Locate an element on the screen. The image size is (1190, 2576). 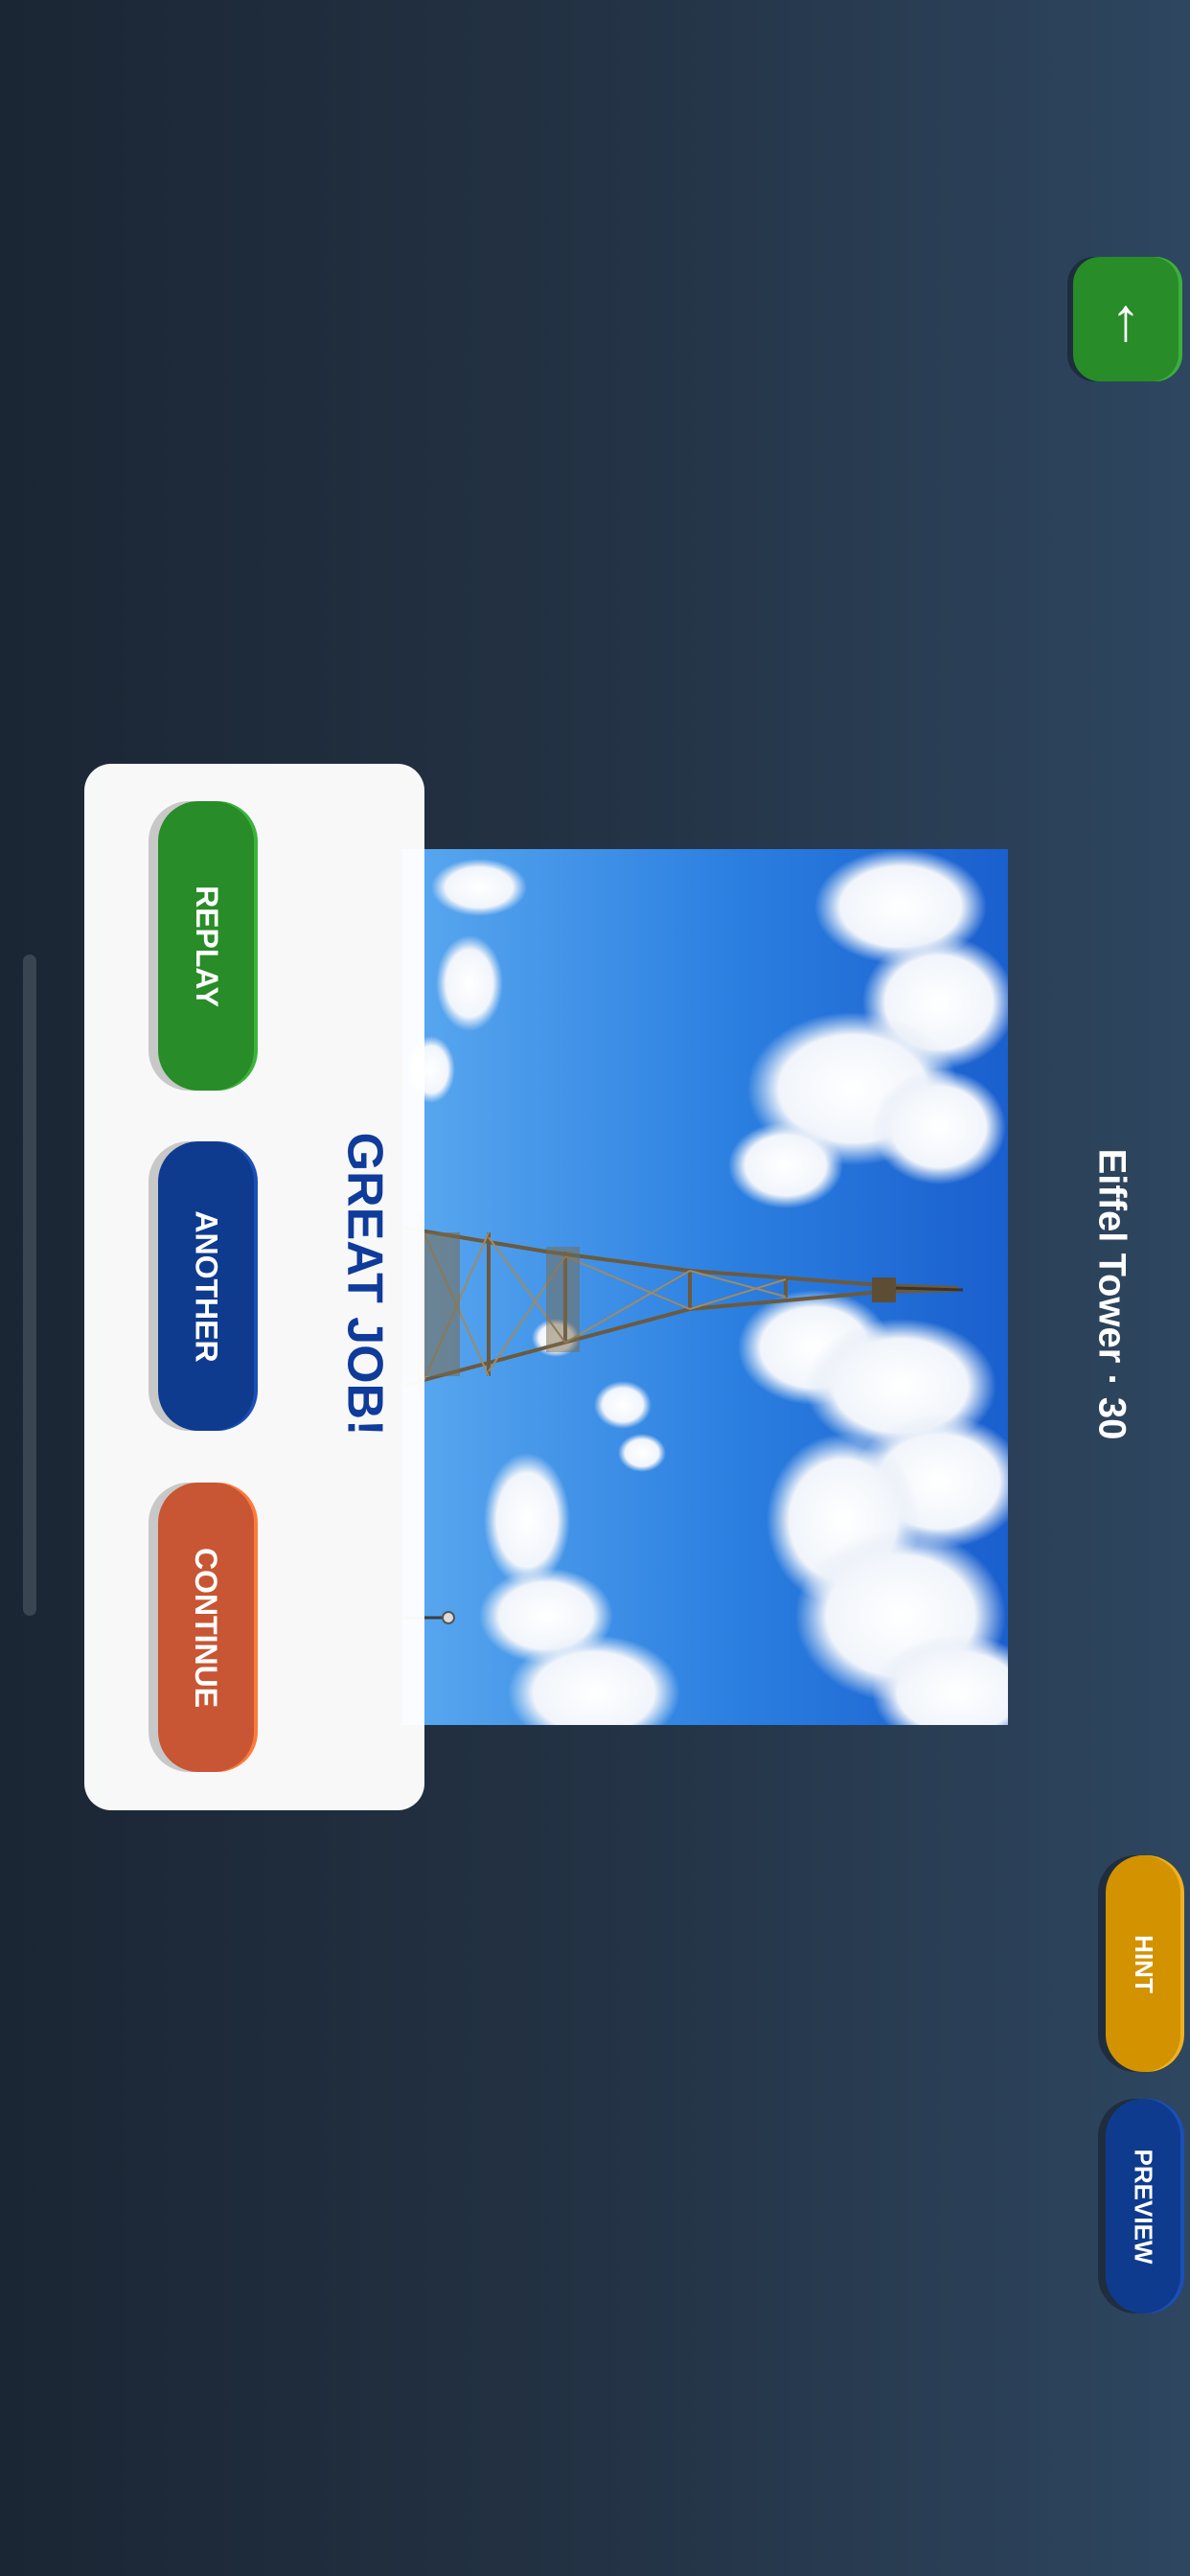
scrollbar is located at coordinates (30, 1285).